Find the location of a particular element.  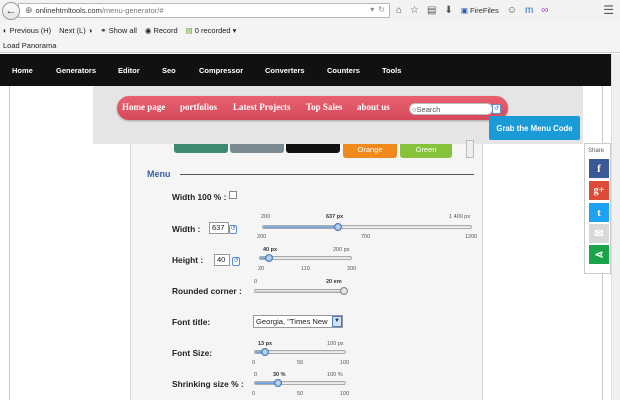

shrinking-size-slider-track is located at coordinates (300, 383).